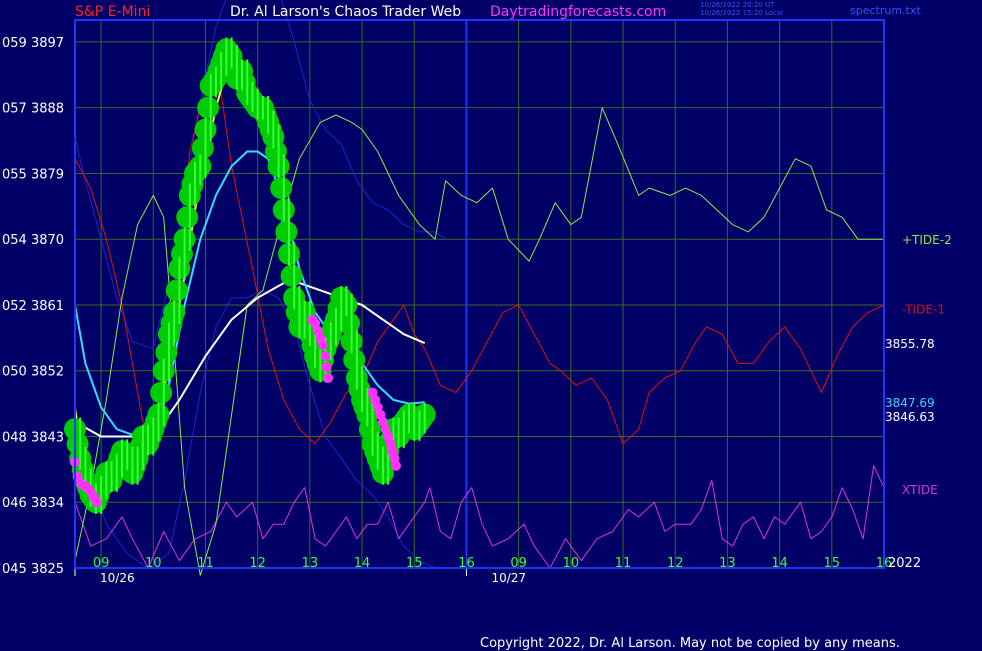 This screenshot has width=982, height=651. What do you see at coordinates (927, 240) in the screenshot?
I see `right-series-label: +TIDE-2` at bounding box center [927, 240].